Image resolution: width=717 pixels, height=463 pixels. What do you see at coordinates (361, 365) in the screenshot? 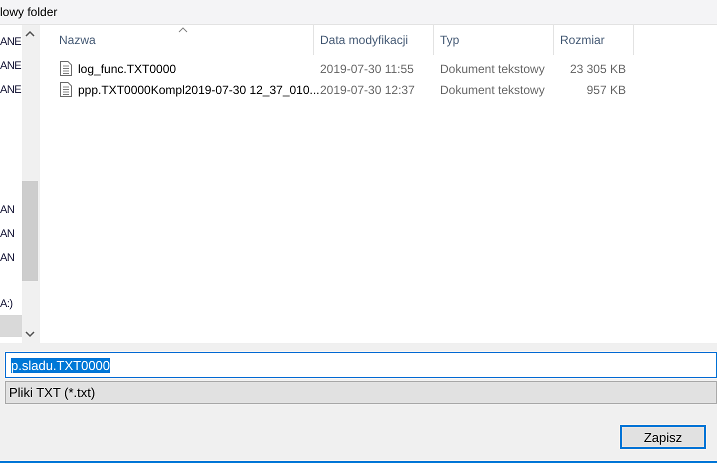
I see `filename-field: p.sladu.TXT0000` at bounding box center [361, 365].